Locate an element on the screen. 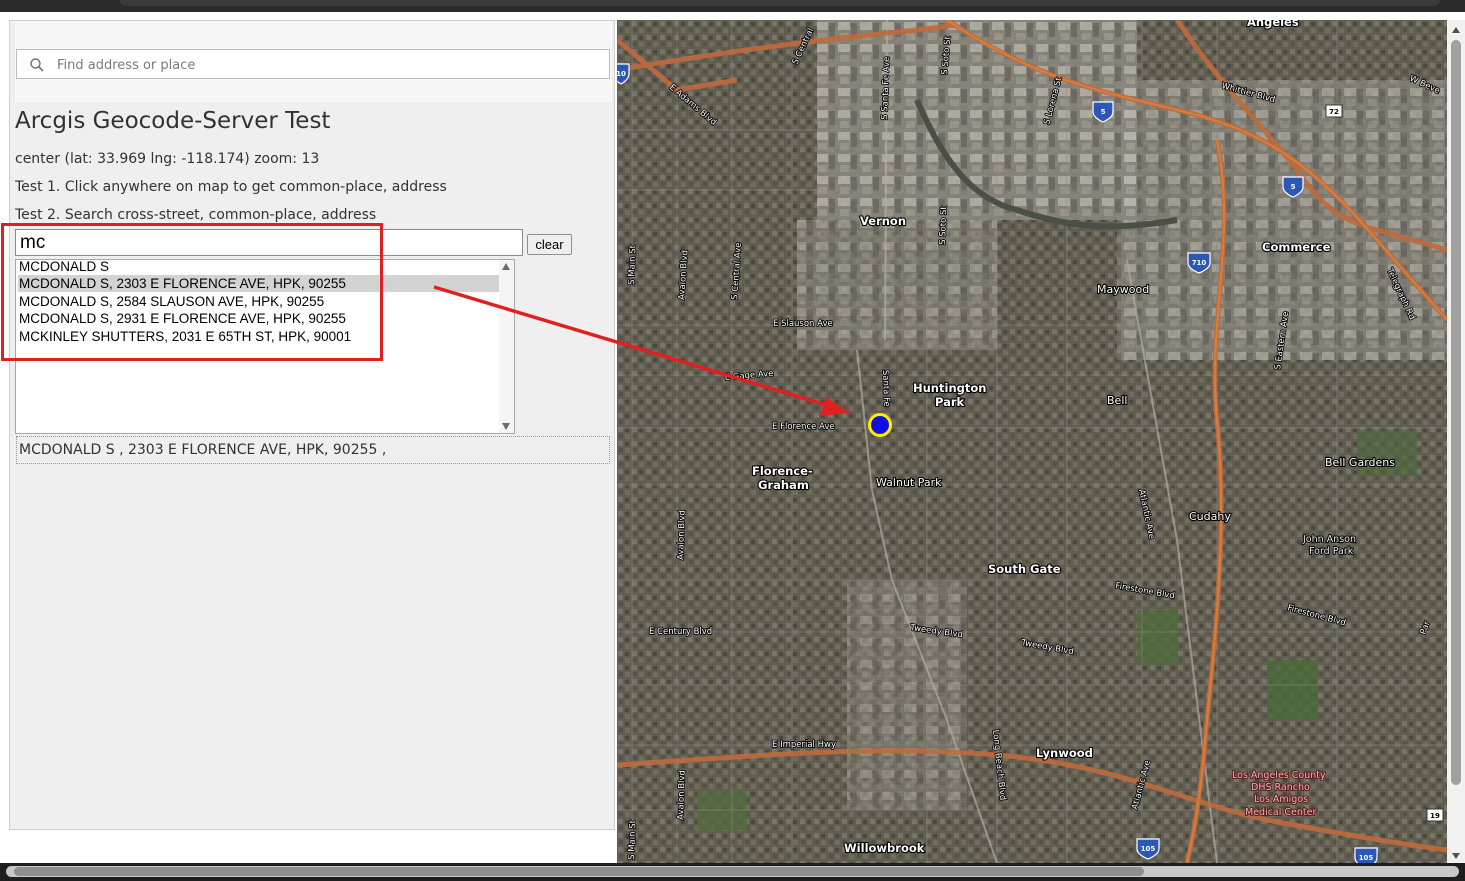 The width and height of the screenshot is (1465, 881). place-label: Angeles is located at coordinates (1273, 24).